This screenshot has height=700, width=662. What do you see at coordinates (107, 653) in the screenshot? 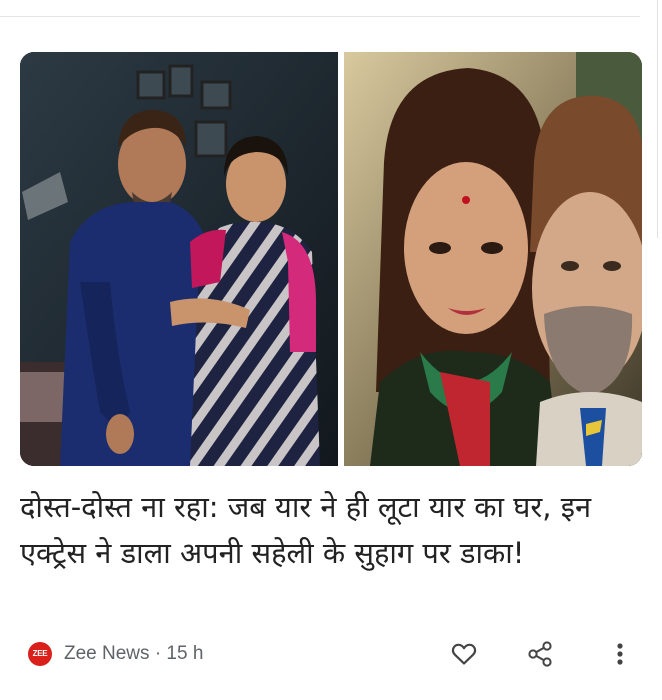
I see `source-name: Zee News` at bounding box center [107, 653].